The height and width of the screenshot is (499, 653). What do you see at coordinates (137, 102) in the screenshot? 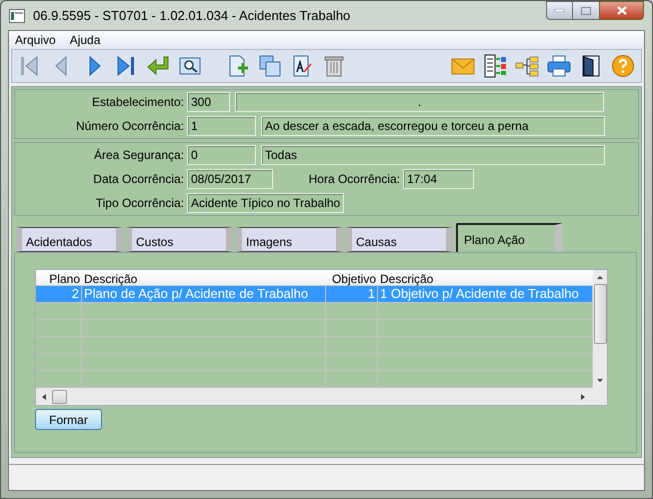
I see `field-label: Estabelecimento:` at bounding box center [137, 102].